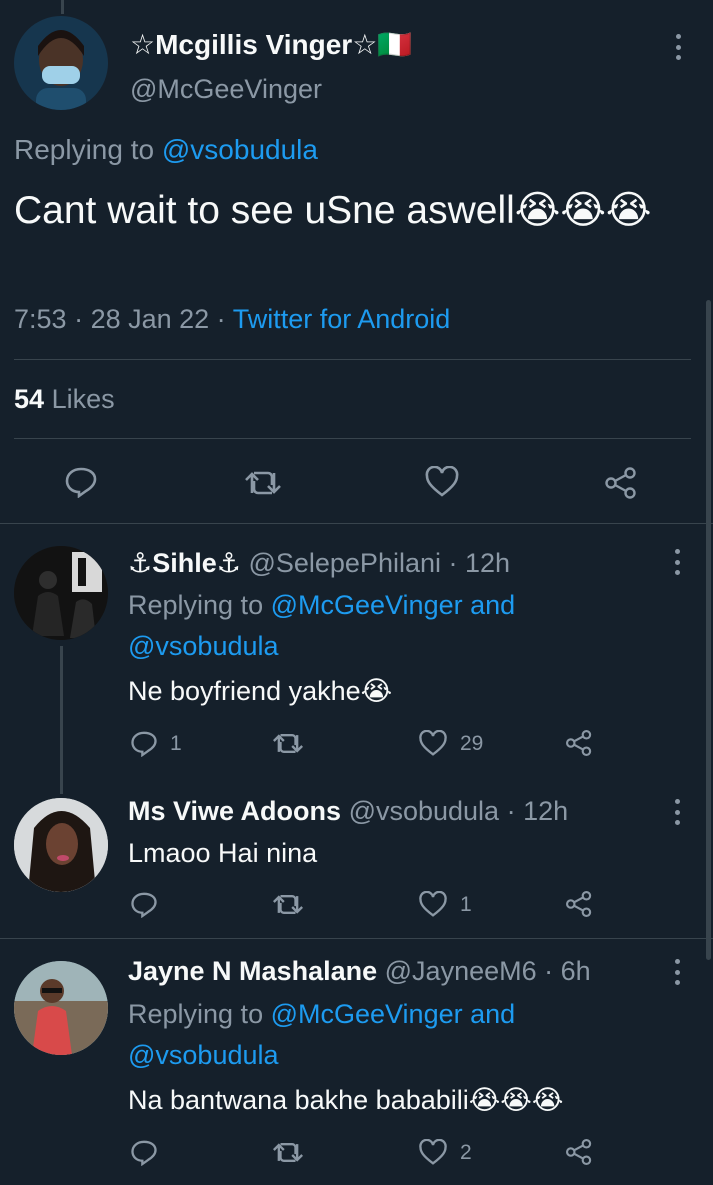 The image size is (713, 1185). What do you see at coordinates (466, 904) in the screenshot?
I see `like-count: 1` at bounding box center [466, 904].